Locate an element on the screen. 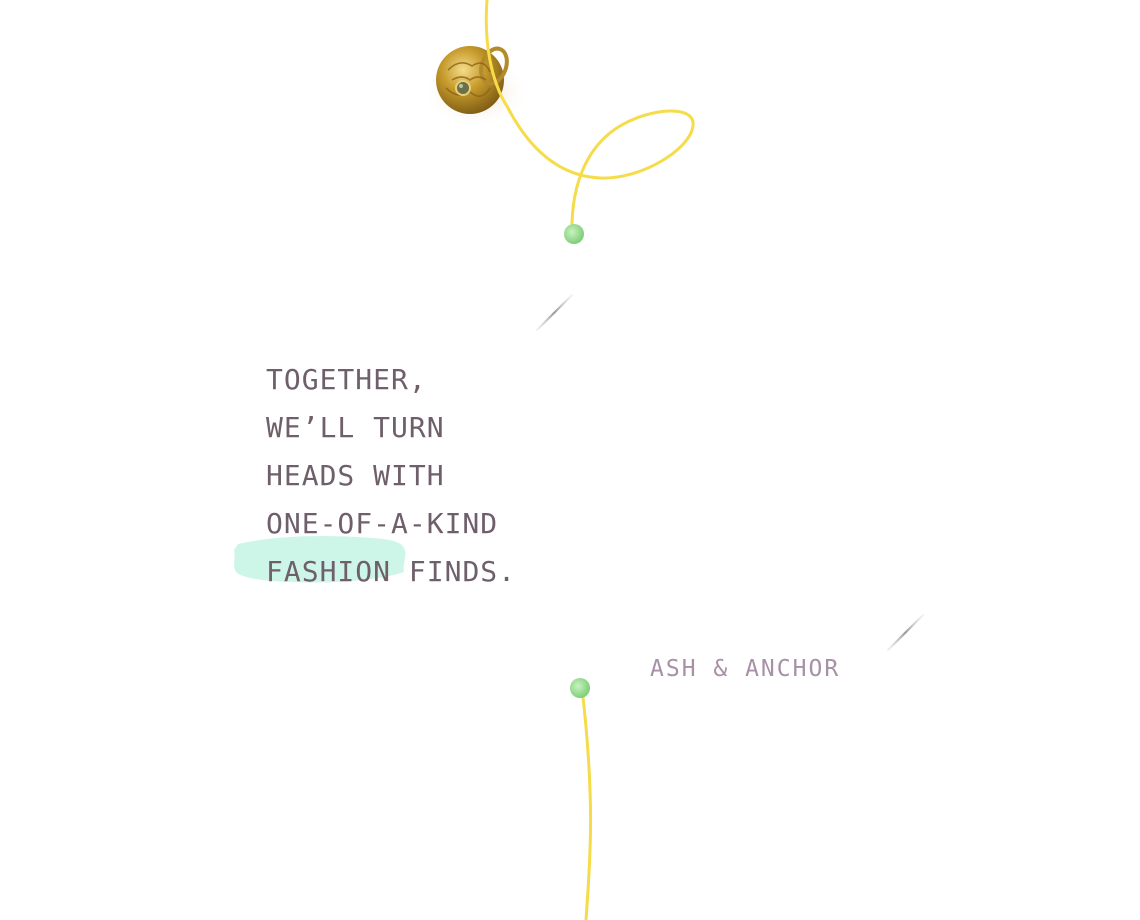 This screenshot has height=920, width=1140. needle-icon-right is located at coordinates (905, 632).